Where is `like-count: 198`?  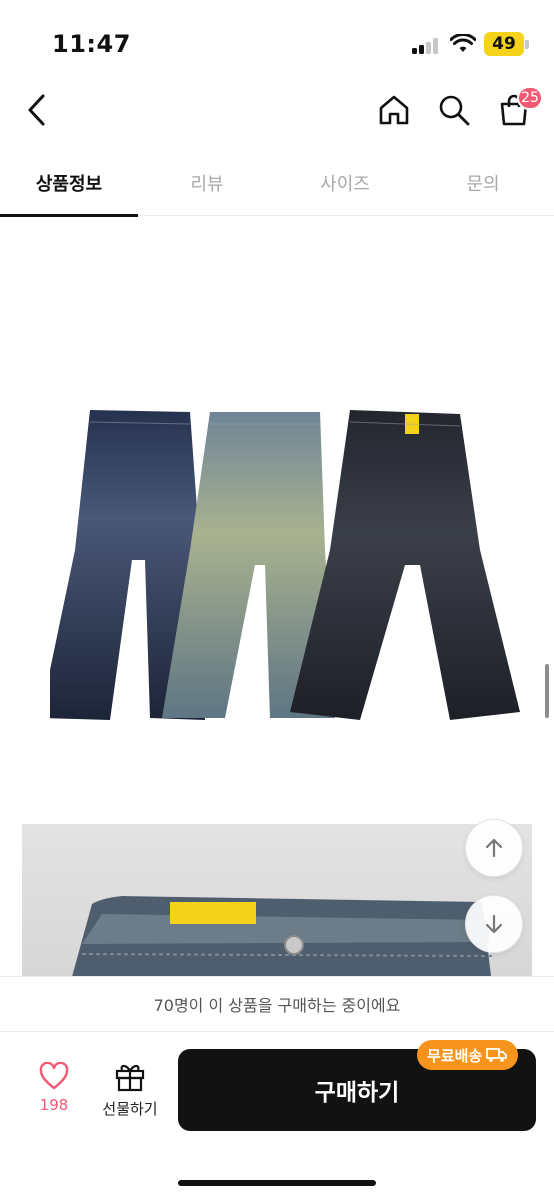
like-count: 198 is located at coordinates (54, 1105).